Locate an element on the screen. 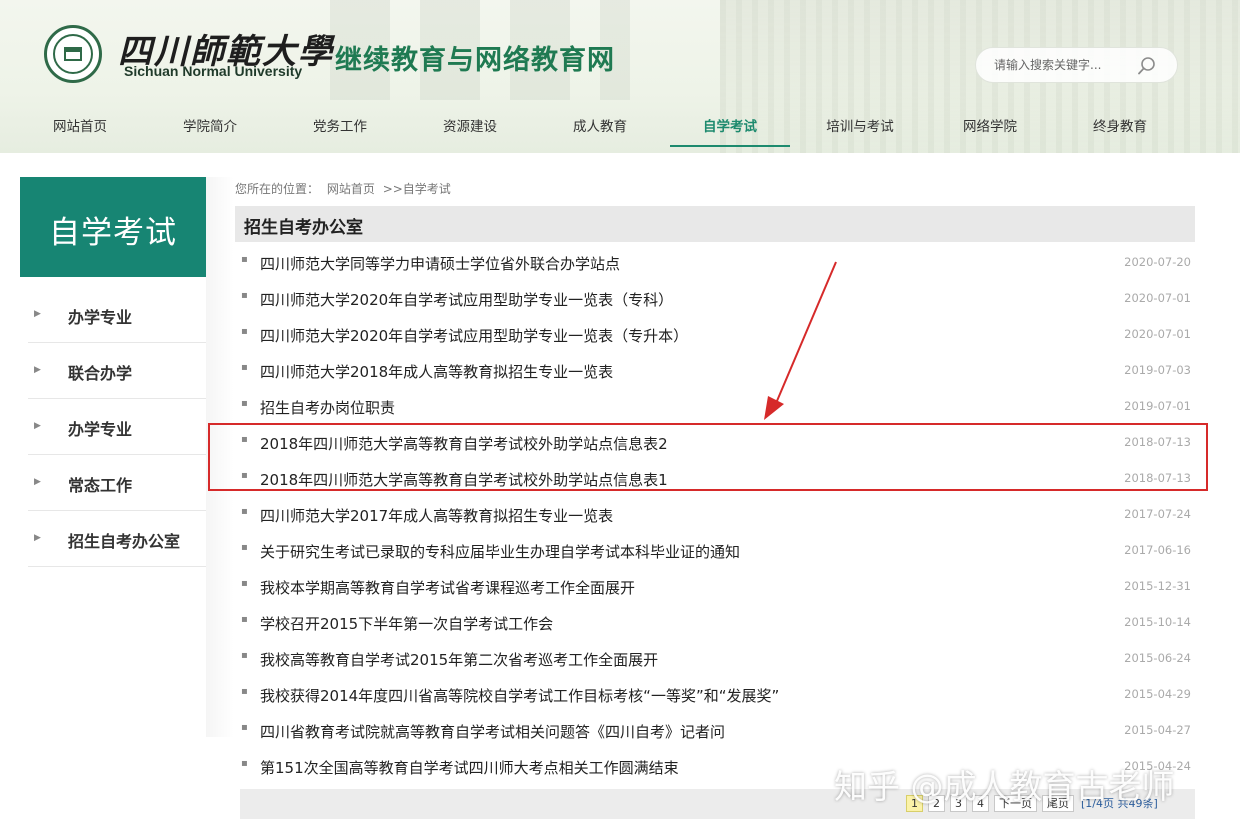 The height and width of the screenshot is (834, 1240). article-date: 2017-07-24 is located at coordinates (1157, 514).